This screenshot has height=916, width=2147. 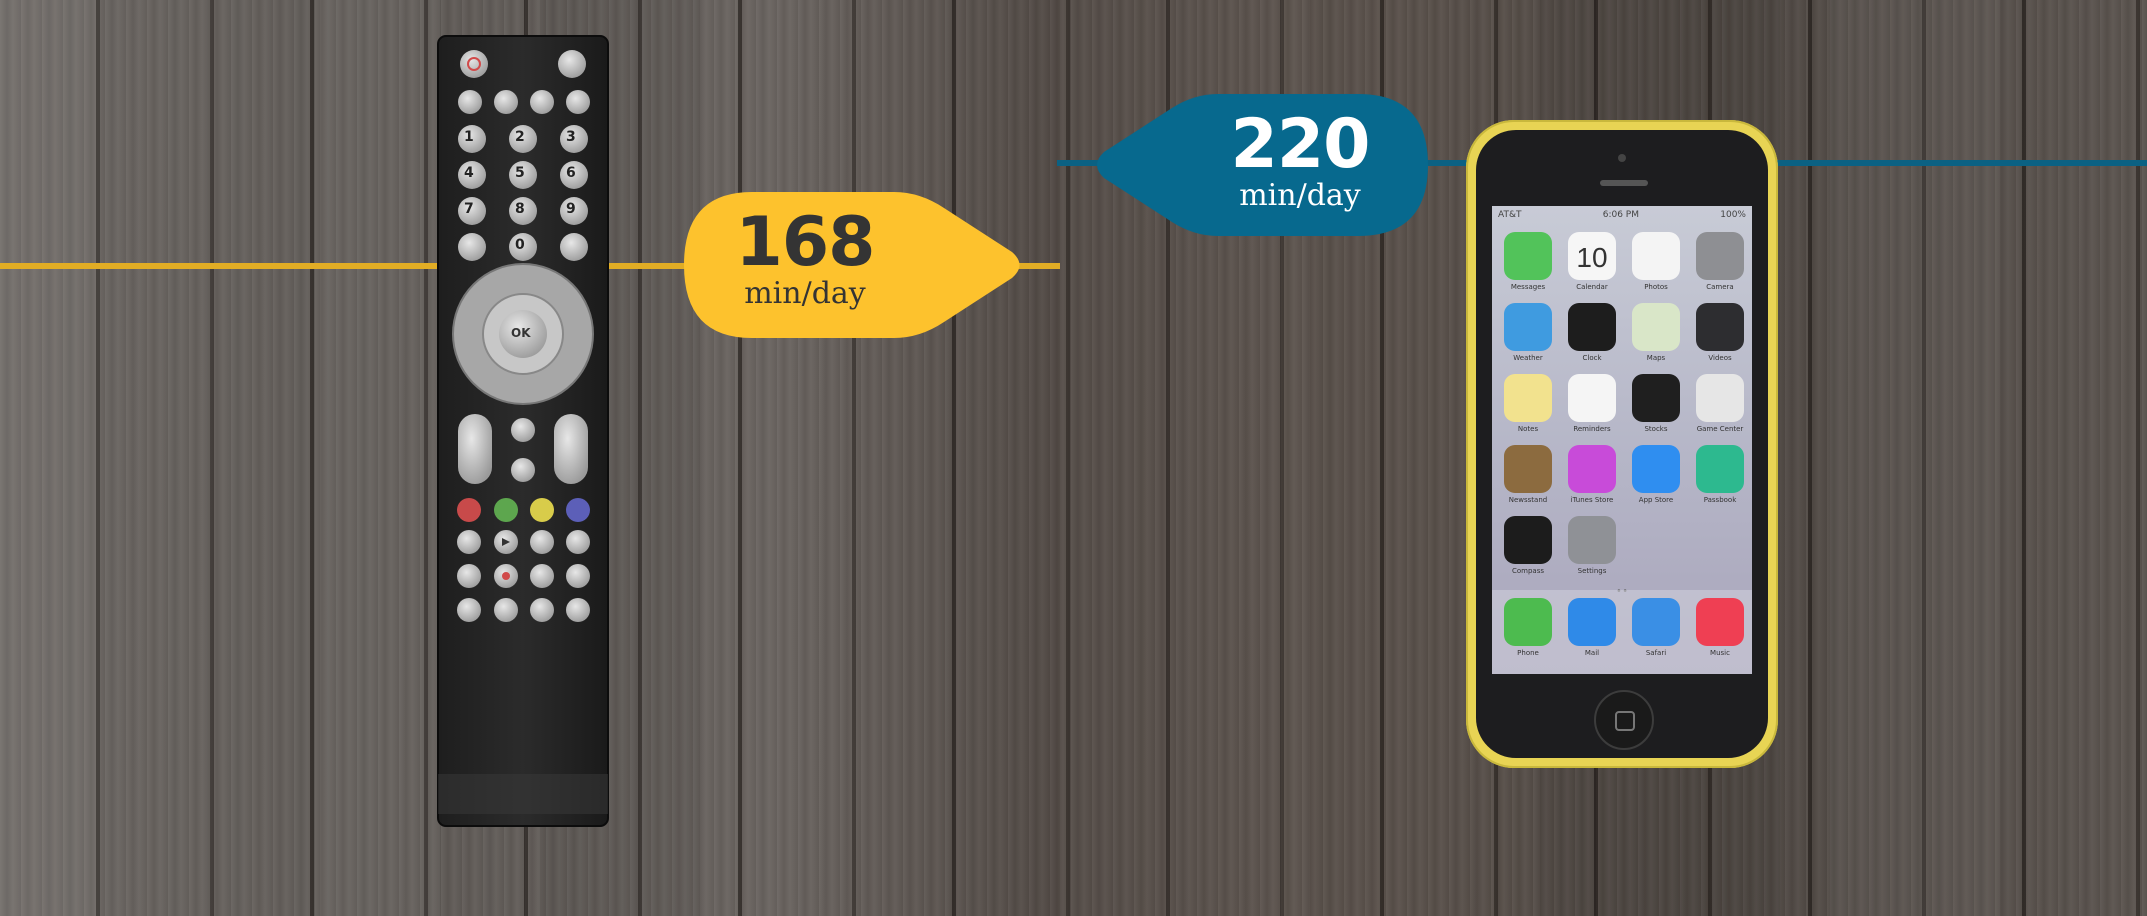 What do you see at coordinates (520, 137) in the screenshot?
I see `key-2: 2` at bounding box center [520, 137].